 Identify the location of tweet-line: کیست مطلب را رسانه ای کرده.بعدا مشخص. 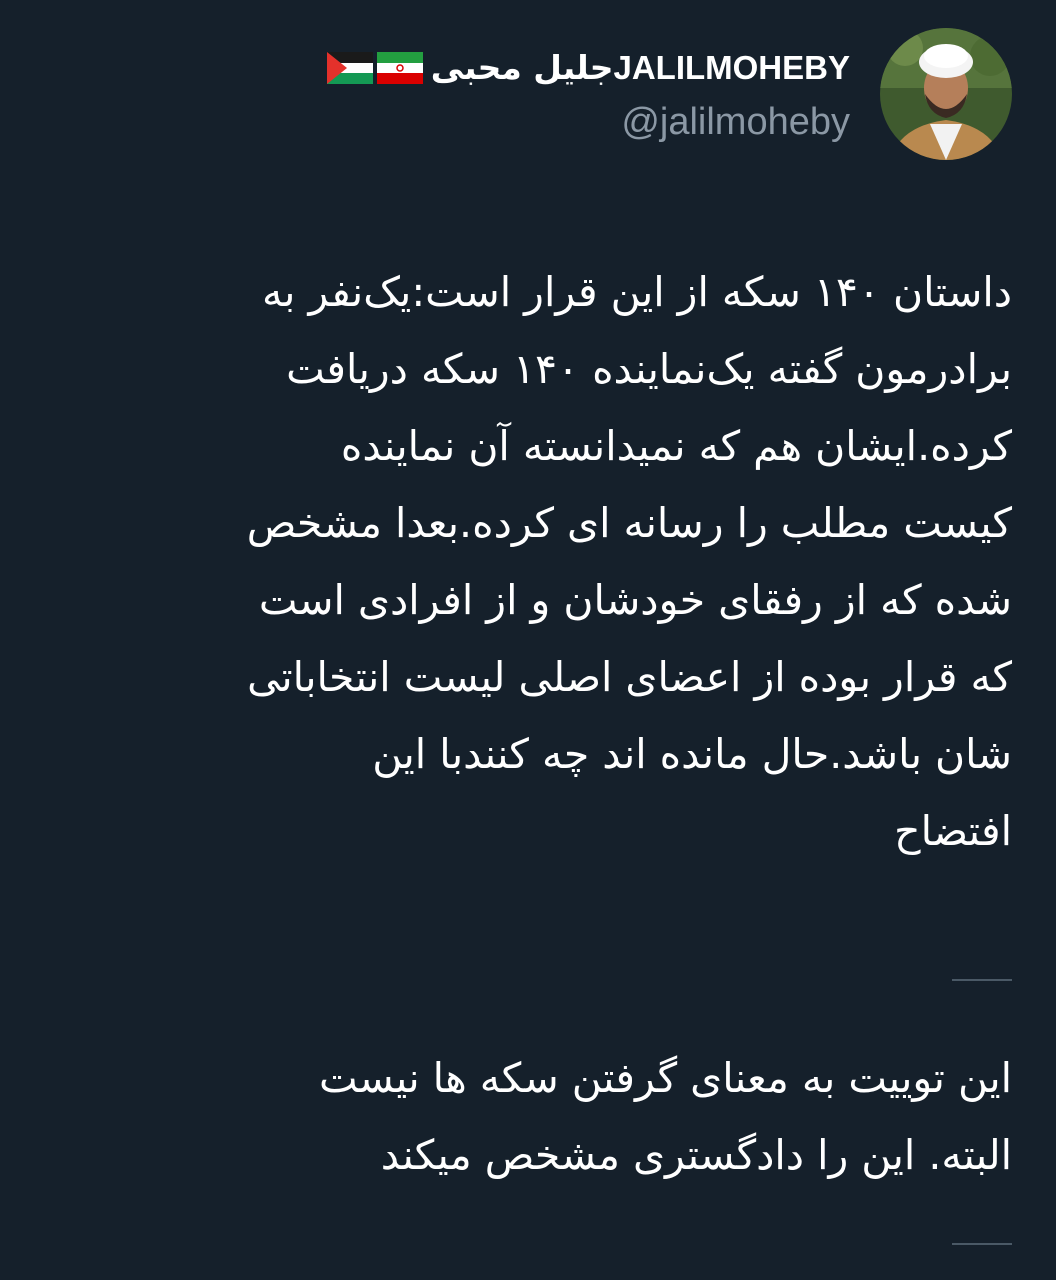
(629, 523).